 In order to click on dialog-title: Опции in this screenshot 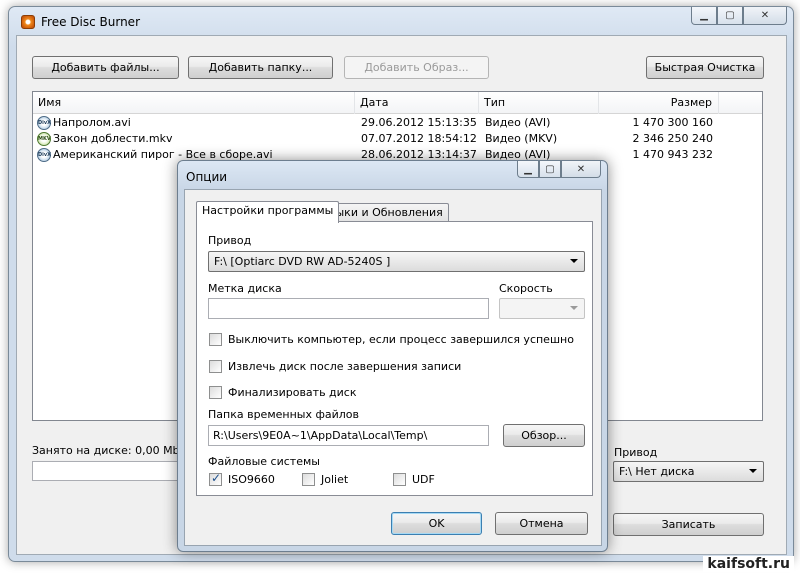, I will do `click(207, 177)`.